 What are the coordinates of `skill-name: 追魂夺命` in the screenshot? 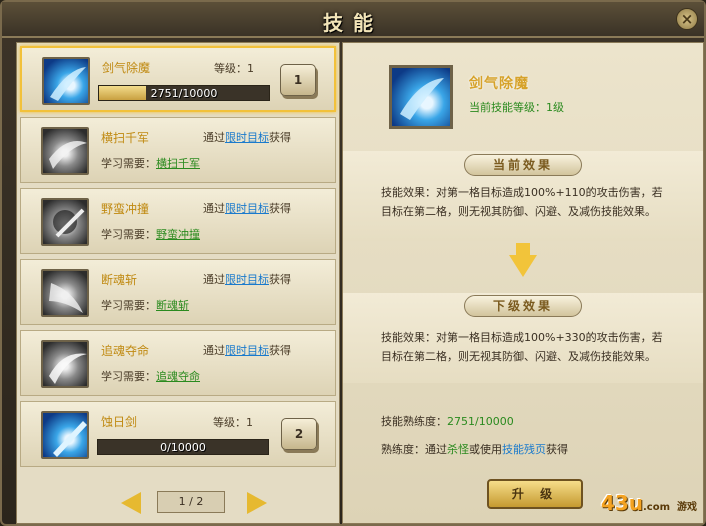 It's located at (125, 351).